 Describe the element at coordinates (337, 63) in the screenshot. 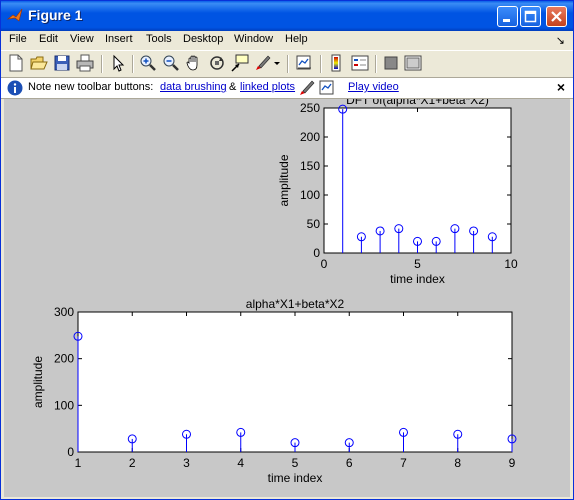

I see `colorbar-icon` at that location.